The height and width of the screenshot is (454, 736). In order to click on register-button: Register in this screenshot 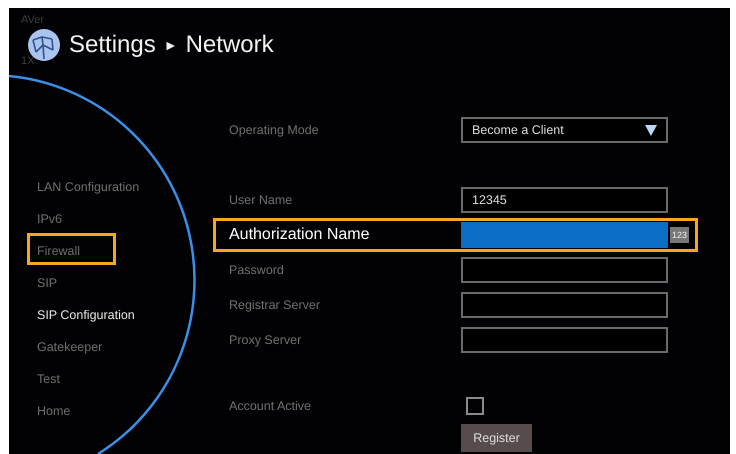, I will do `click(496, 438)`.